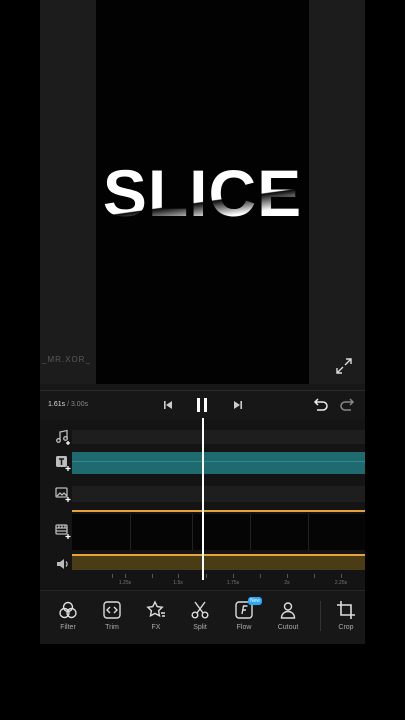 The height and width of the screenshot is (720, 405). I want to click on watermark-text: _MR.XOR_, so click(66, 359).